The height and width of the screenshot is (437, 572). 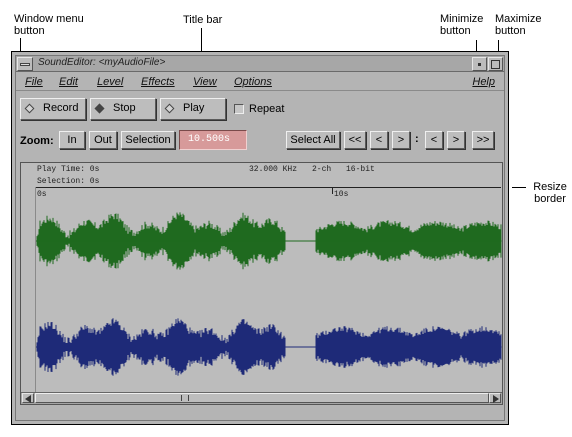 What do you see at coordinates (322, 169) in the screenshot?
I see `channels-readout: 2-ch` at bounding box center [322, 169].